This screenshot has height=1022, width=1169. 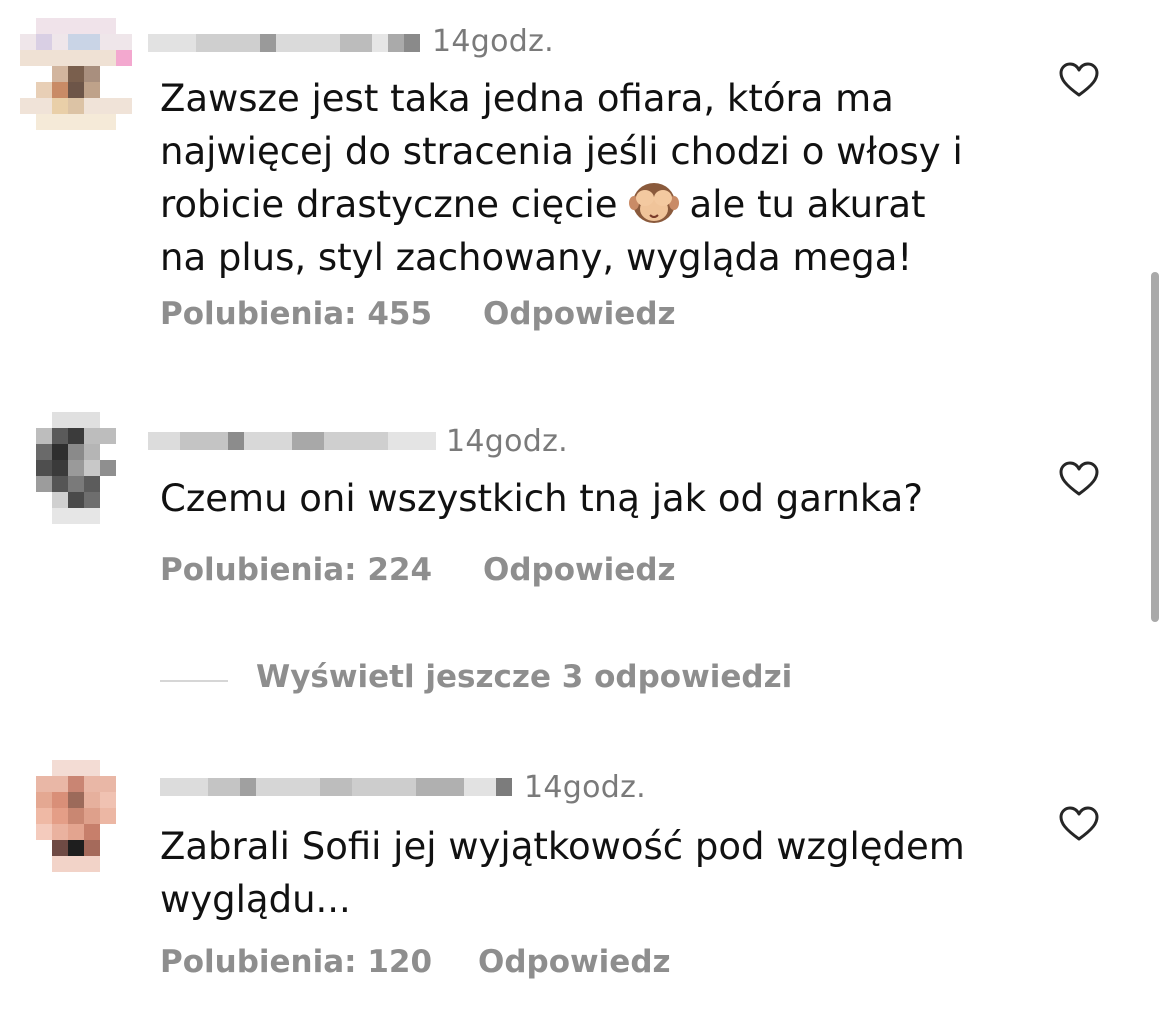 What do you see at coordinates (296, 962) in the screenshot?
I see `likes-count: Polubienia: 120` at bounding box center [296, 962].